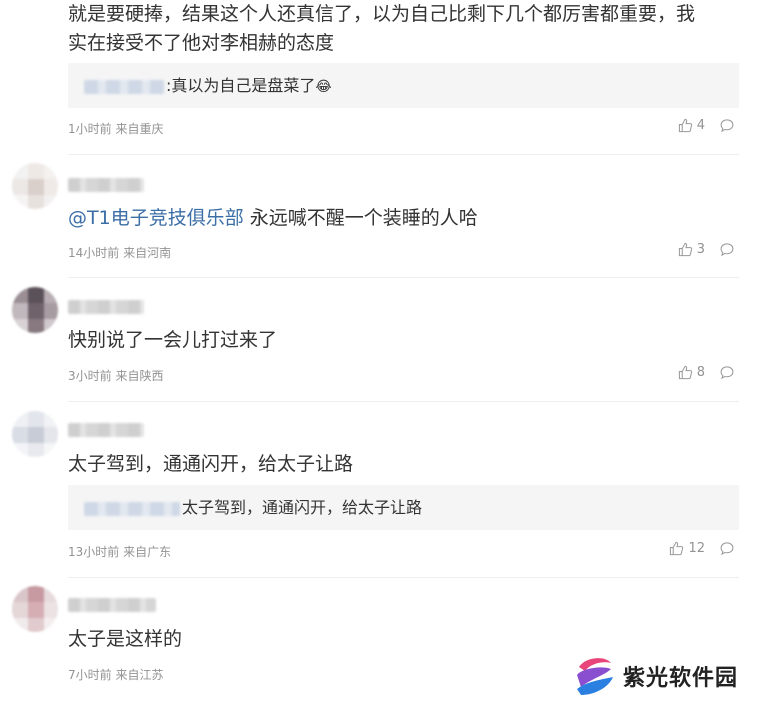 This screenshot has height=702, width=759. I want to click on like-button: 4, so click(691, 125).